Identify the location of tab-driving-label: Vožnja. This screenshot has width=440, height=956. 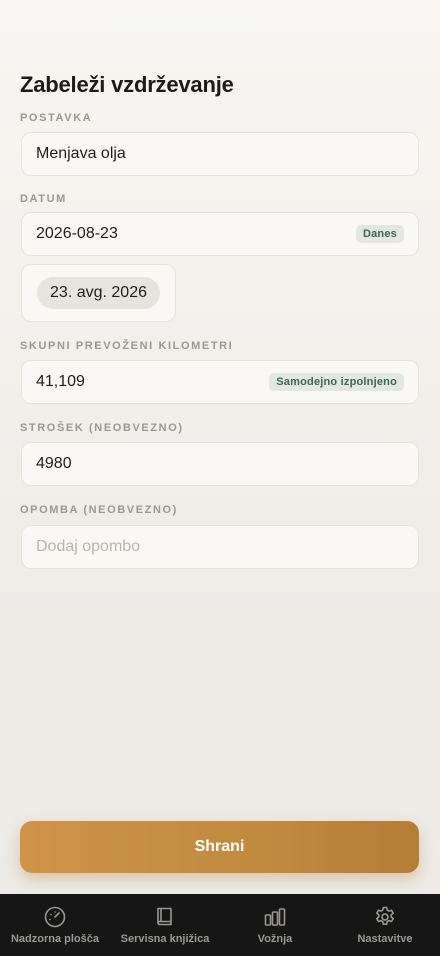
(275, 939).